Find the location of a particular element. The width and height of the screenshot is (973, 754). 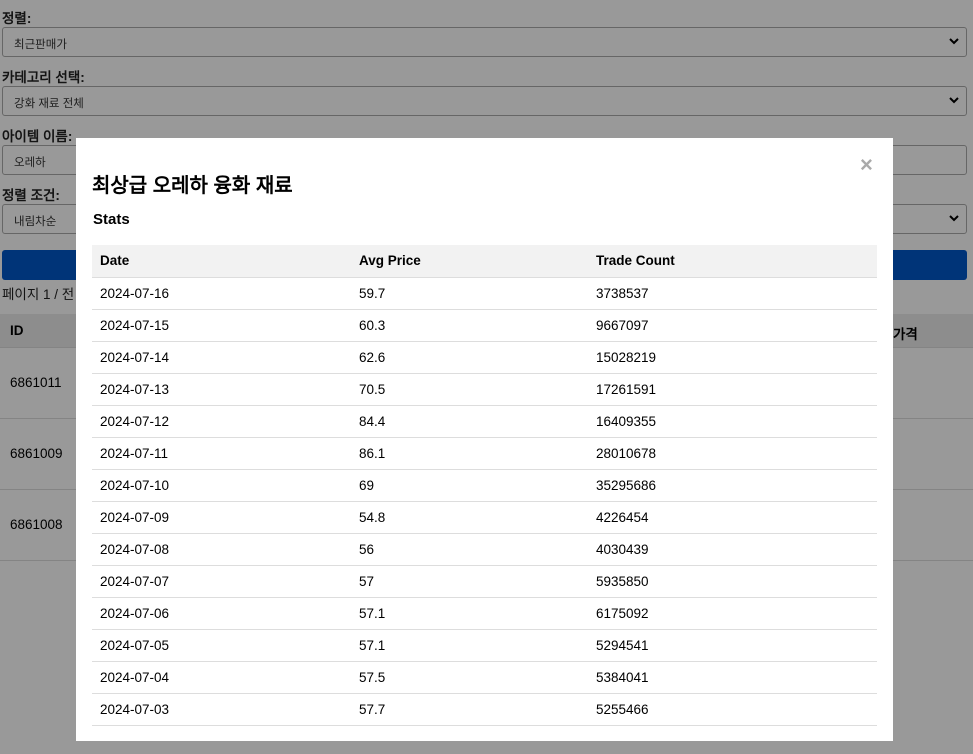

stats-cell-date: 2024-07-07 is located at coordinates (221, 581).